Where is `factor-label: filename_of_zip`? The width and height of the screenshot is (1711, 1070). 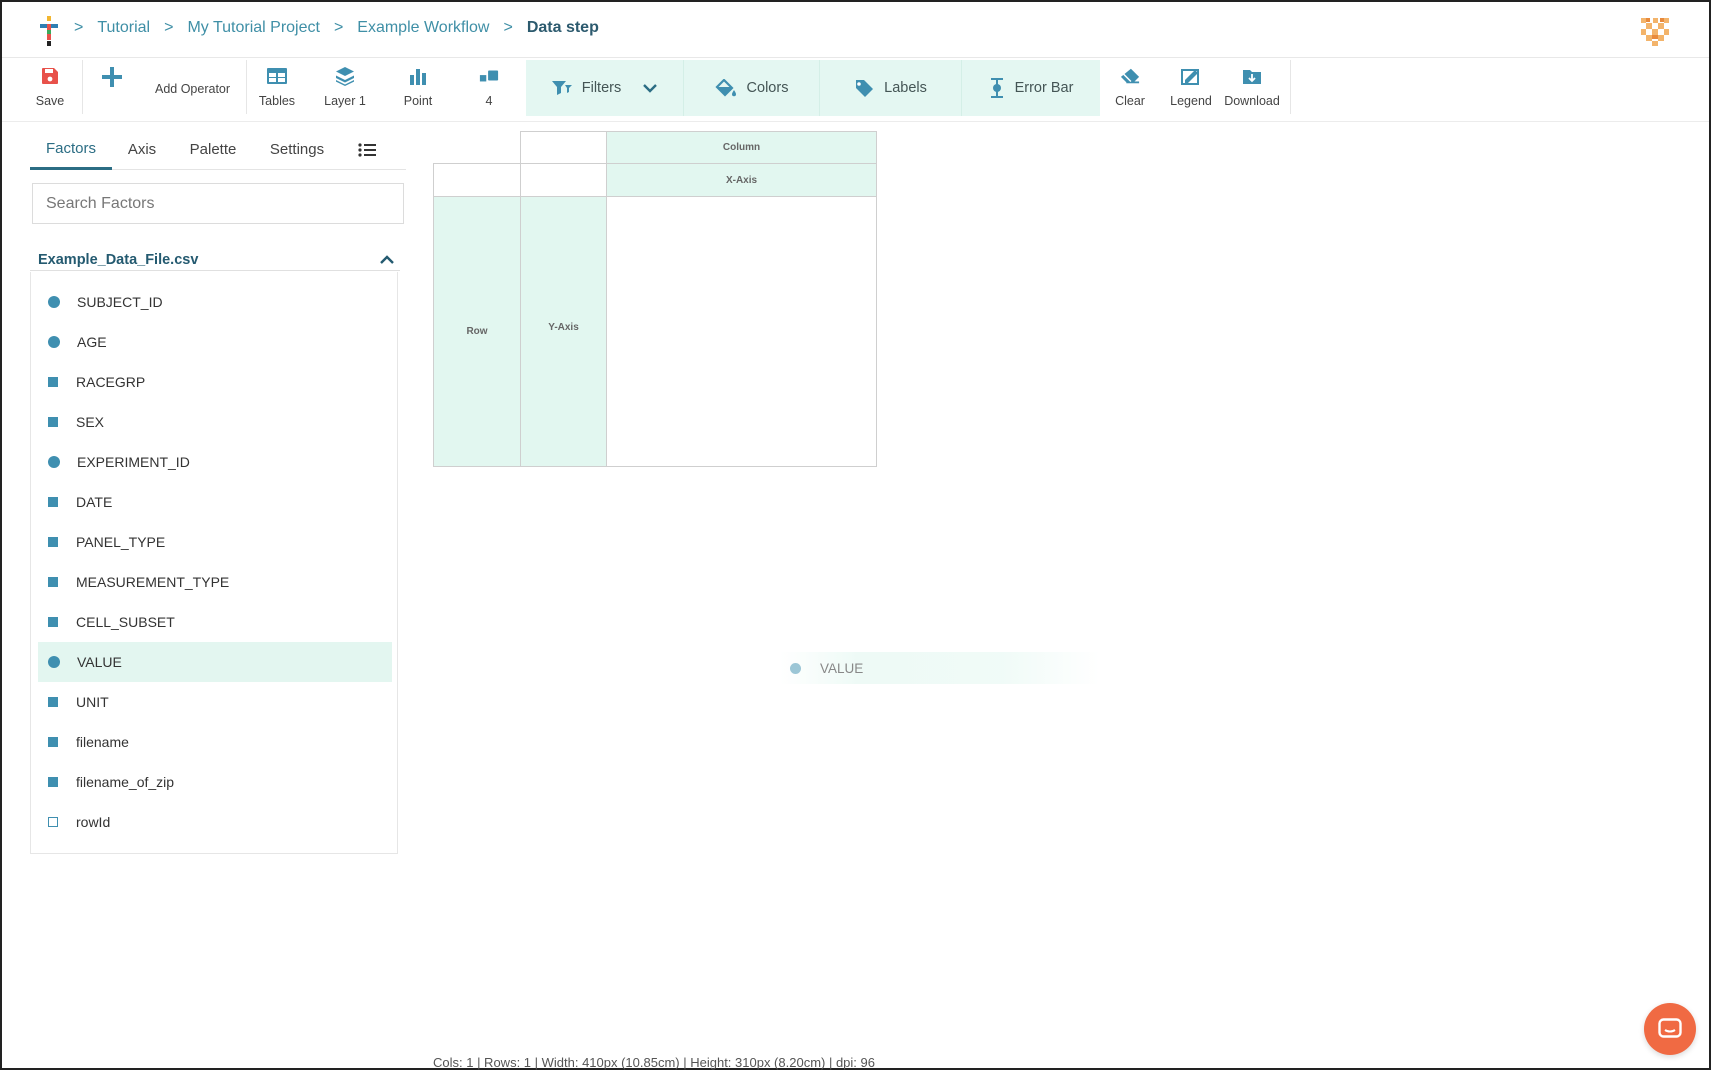 factor-label: filename_of_zip is located at coordinates (125, 782).